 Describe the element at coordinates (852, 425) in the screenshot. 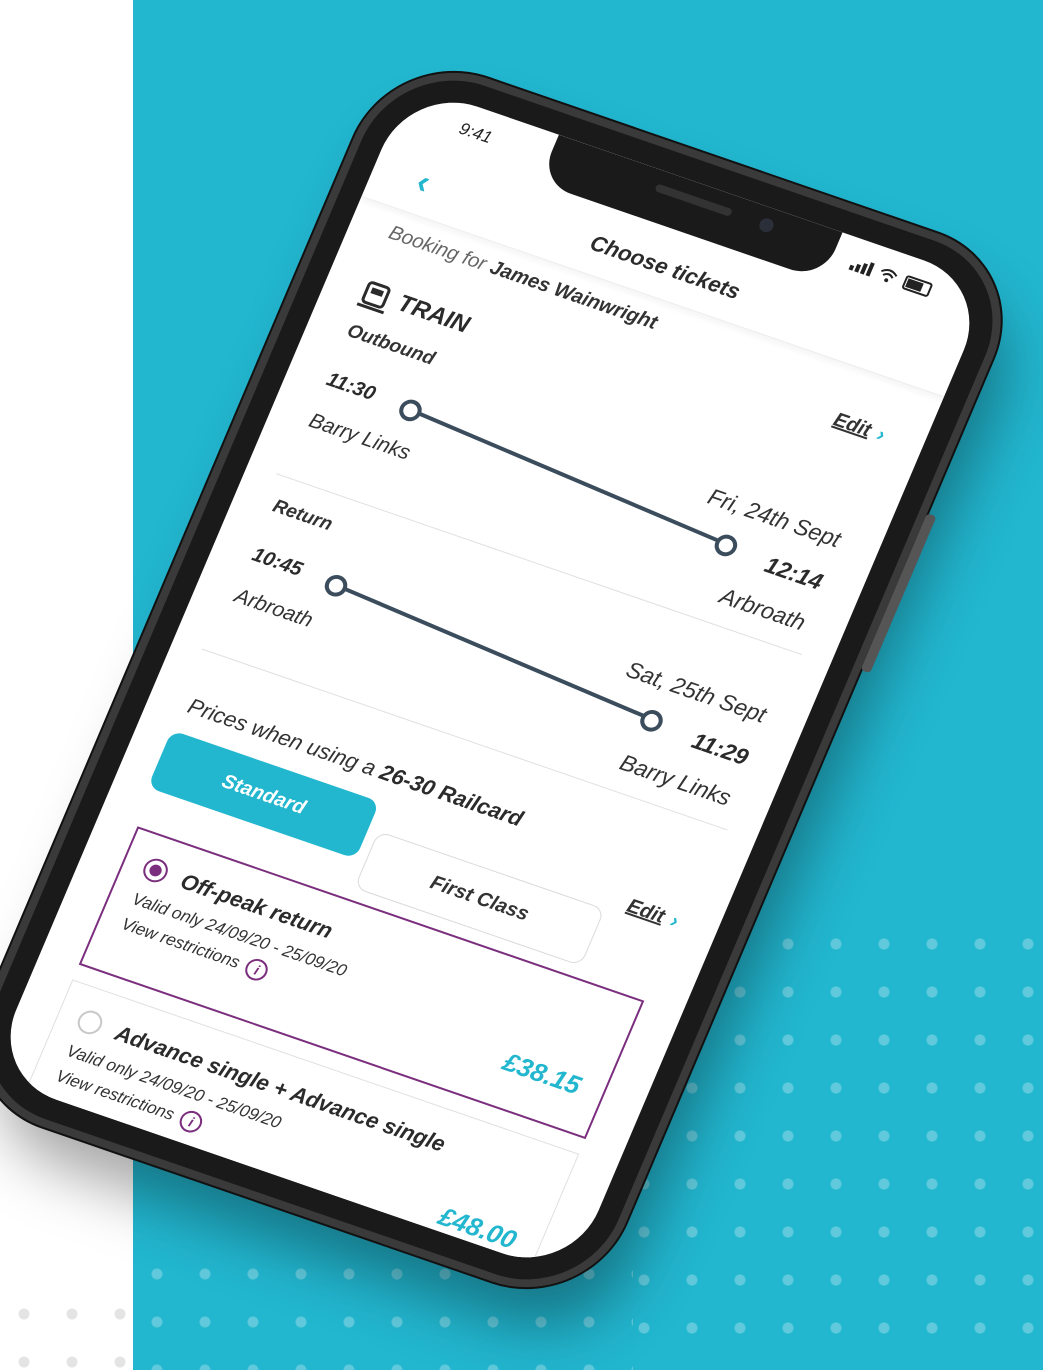

I see `edit-passenger-label: Edit` at that location.